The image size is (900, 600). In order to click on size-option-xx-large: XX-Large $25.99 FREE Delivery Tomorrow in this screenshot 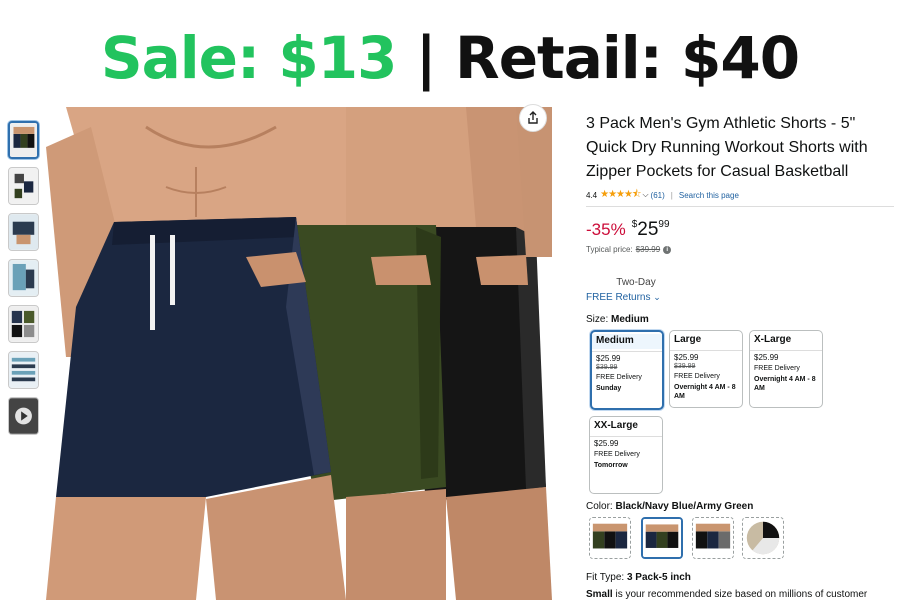, I will do `click(626, 455)`.